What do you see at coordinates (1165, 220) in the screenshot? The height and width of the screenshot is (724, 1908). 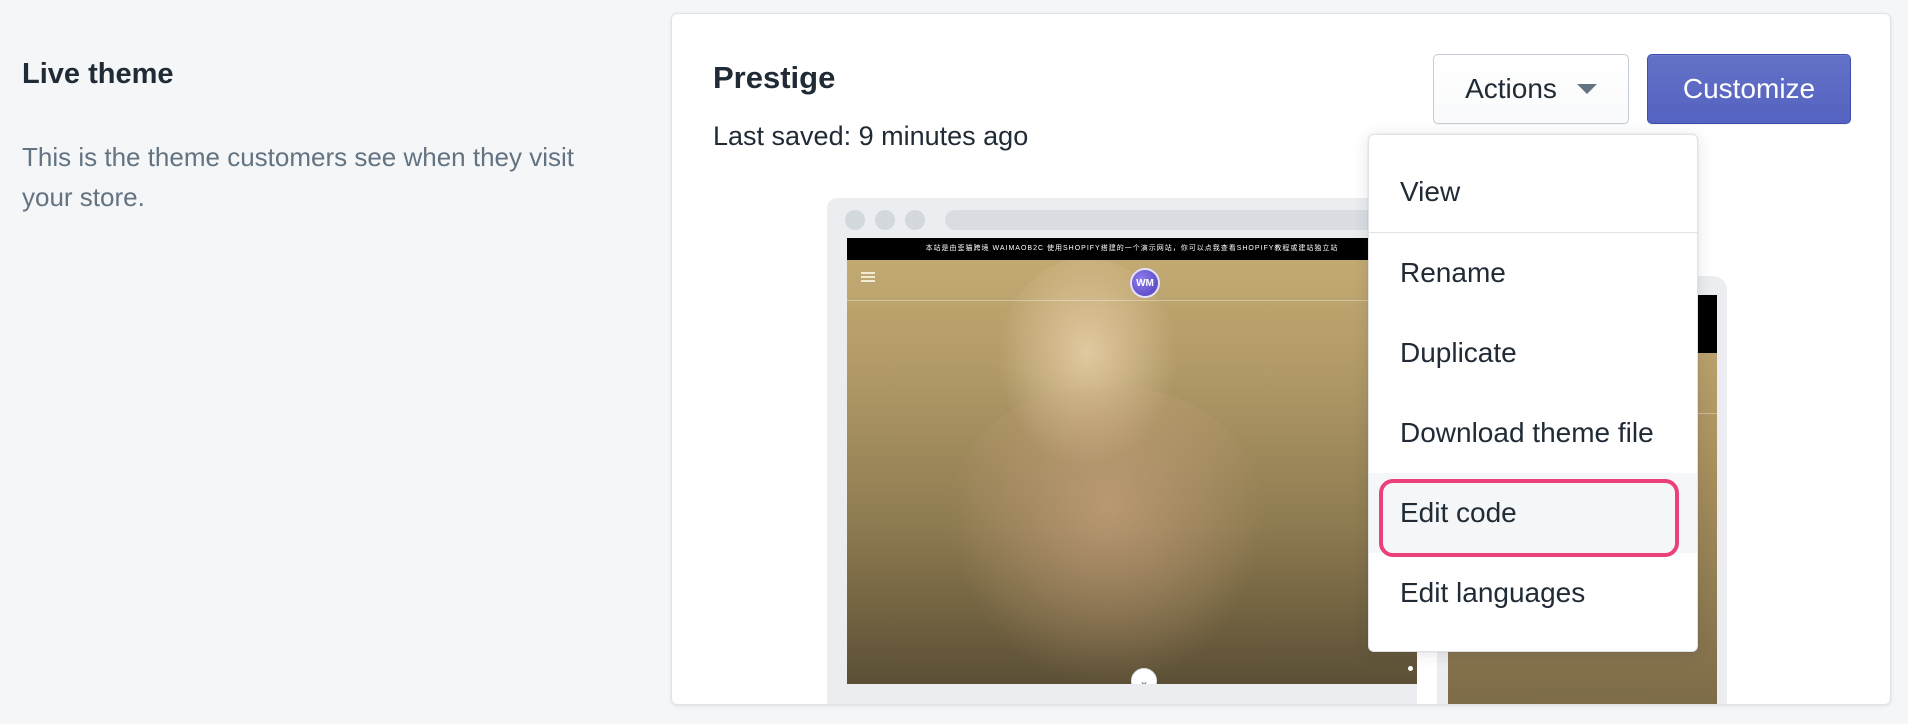 I see `browser-url-bar` at bounding box center [1165, 220].